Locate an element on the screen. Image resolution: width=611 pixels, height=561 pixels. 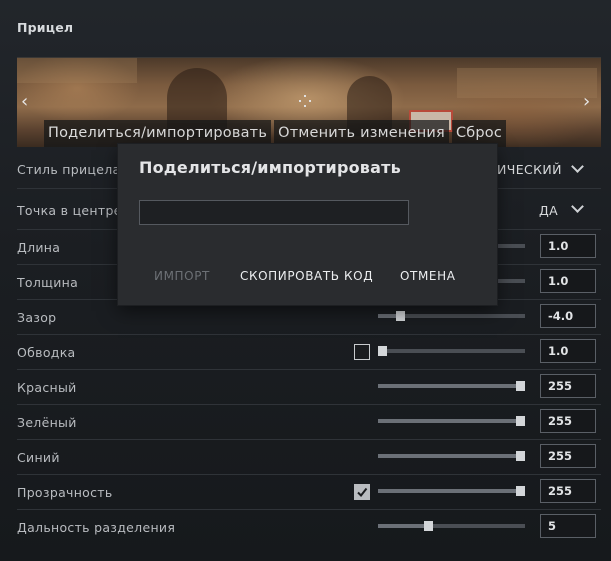
gap-value-field: -4.0 is located at coordinates (568, 316).